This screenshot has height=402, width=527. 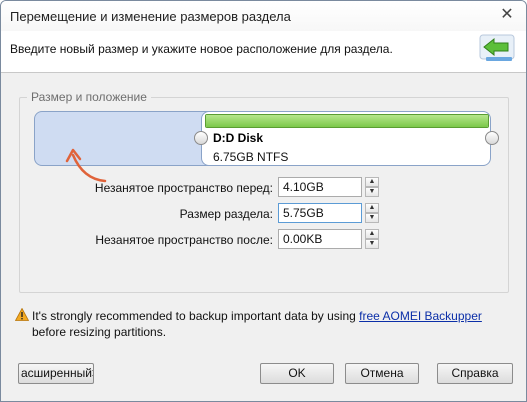 I want to click on partition-size-spinner: ▲ ▼, so click(x=372, y=213).